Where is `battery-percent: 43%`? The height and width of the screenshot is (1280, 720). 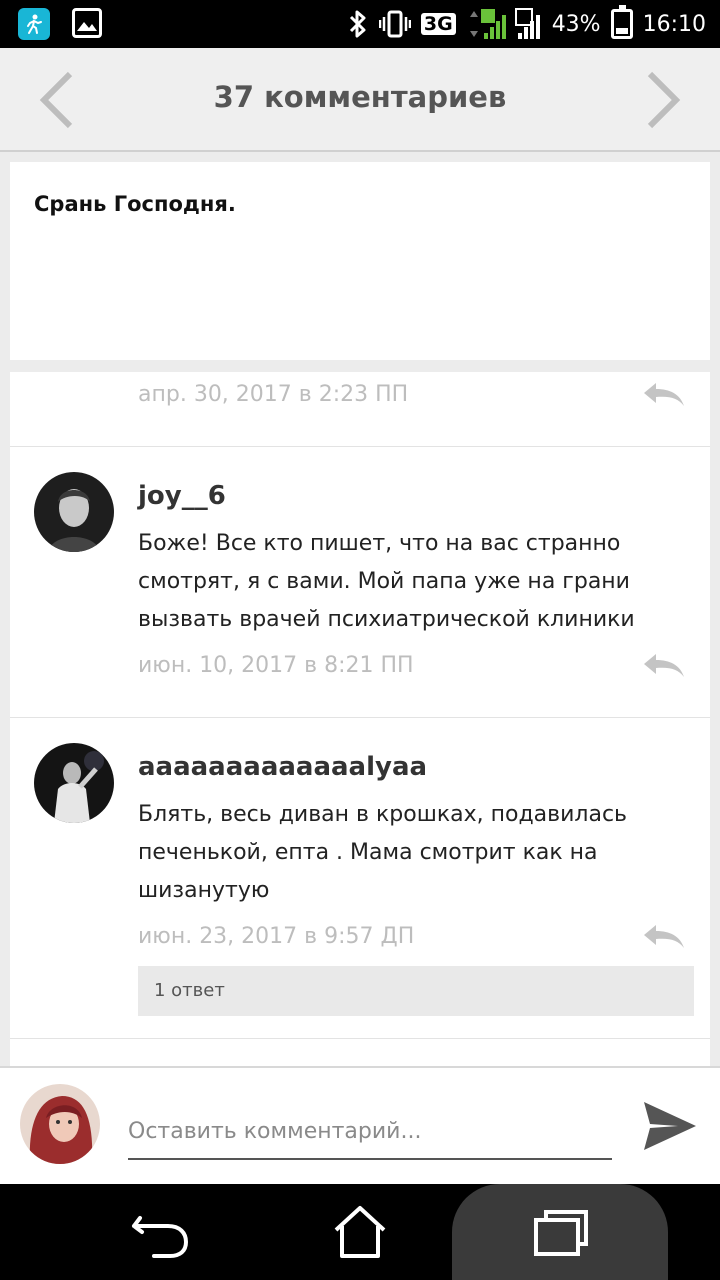 battery-percent: 43% is located at coordinates (576, 24).